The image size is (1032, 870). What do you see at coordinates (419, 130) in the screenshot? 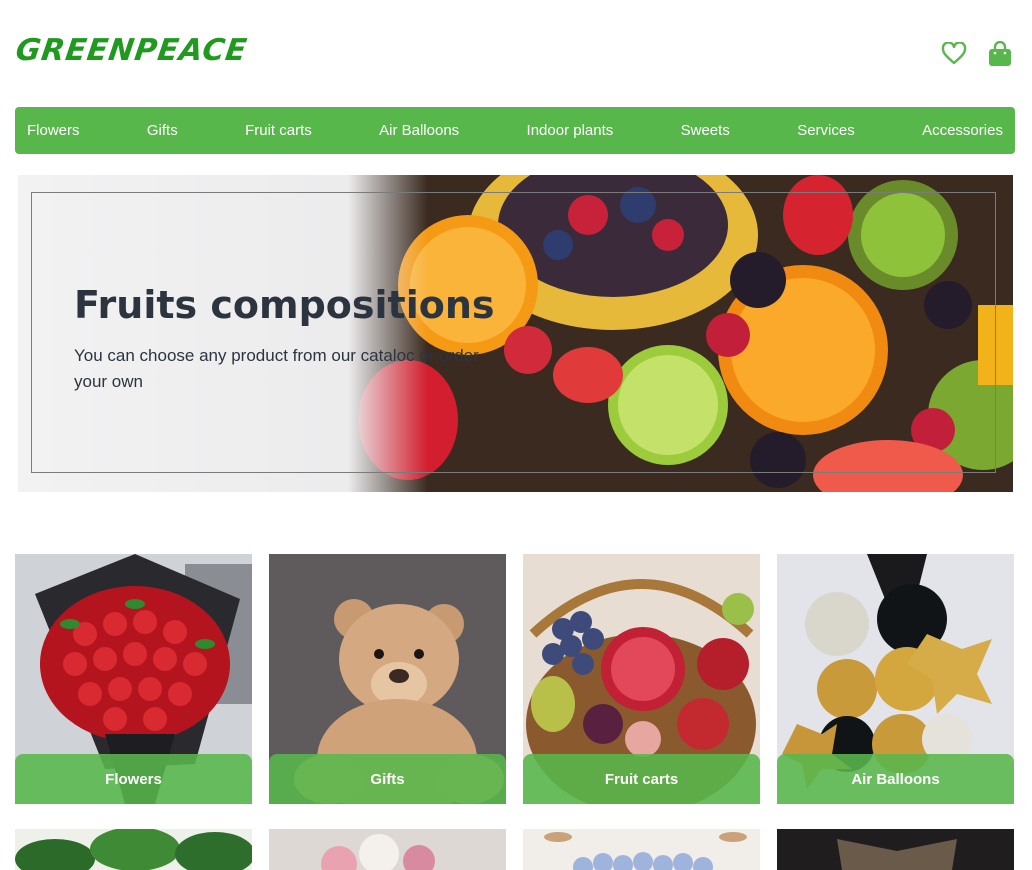
I see `nav-item-air-balloons: Air Balloons` at bounding box center [419, 130].